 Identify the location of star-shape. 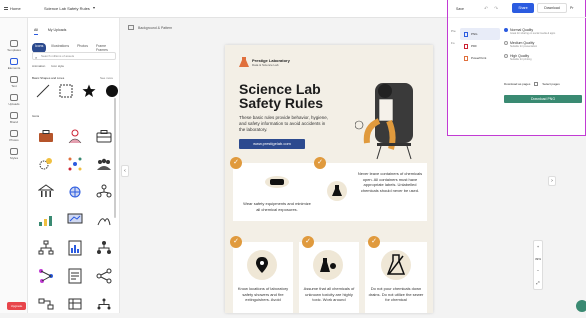
(89, 91).